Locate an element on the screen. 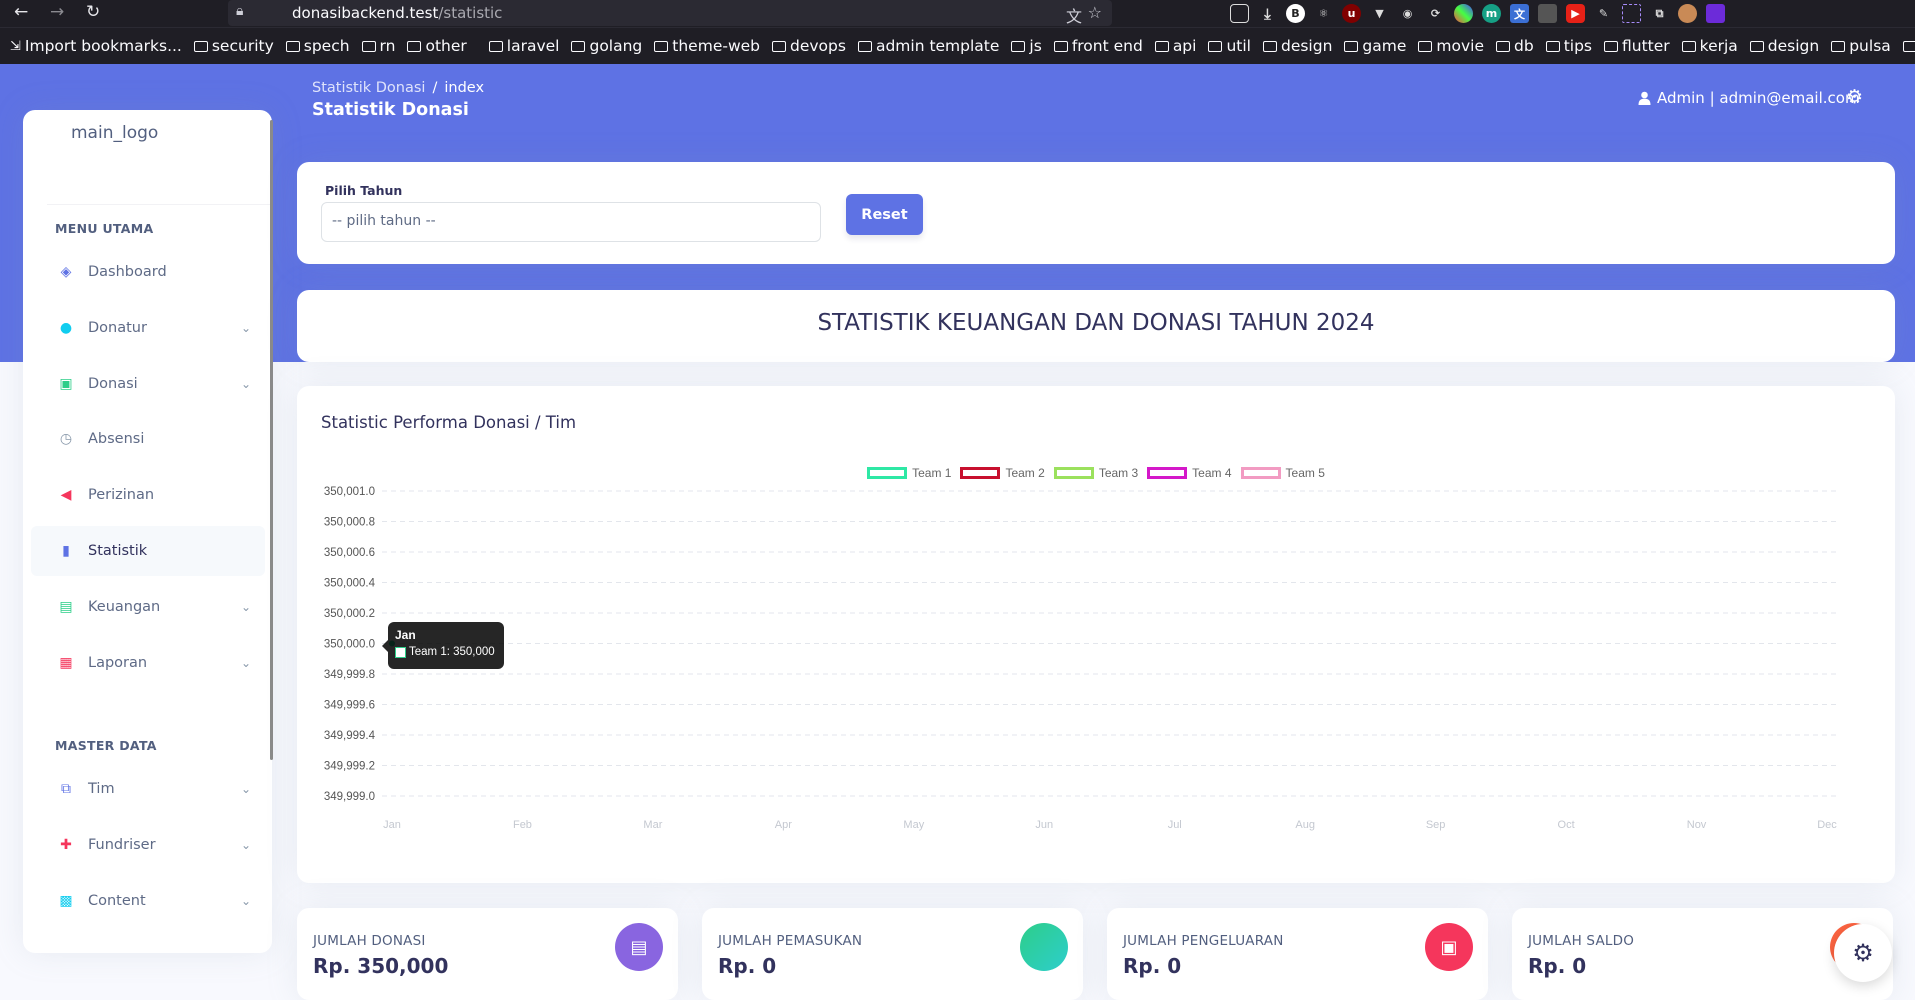 The image size is (1915, 1000). bookmark-folder: laravel is located at coordinates (523, 46).